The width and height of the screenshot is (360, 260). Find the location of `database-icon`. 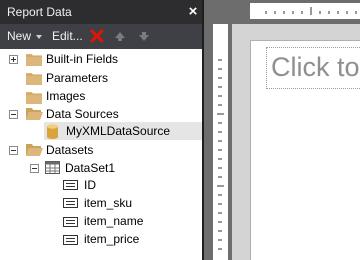

database-icon is located at coordinates (52, 131).